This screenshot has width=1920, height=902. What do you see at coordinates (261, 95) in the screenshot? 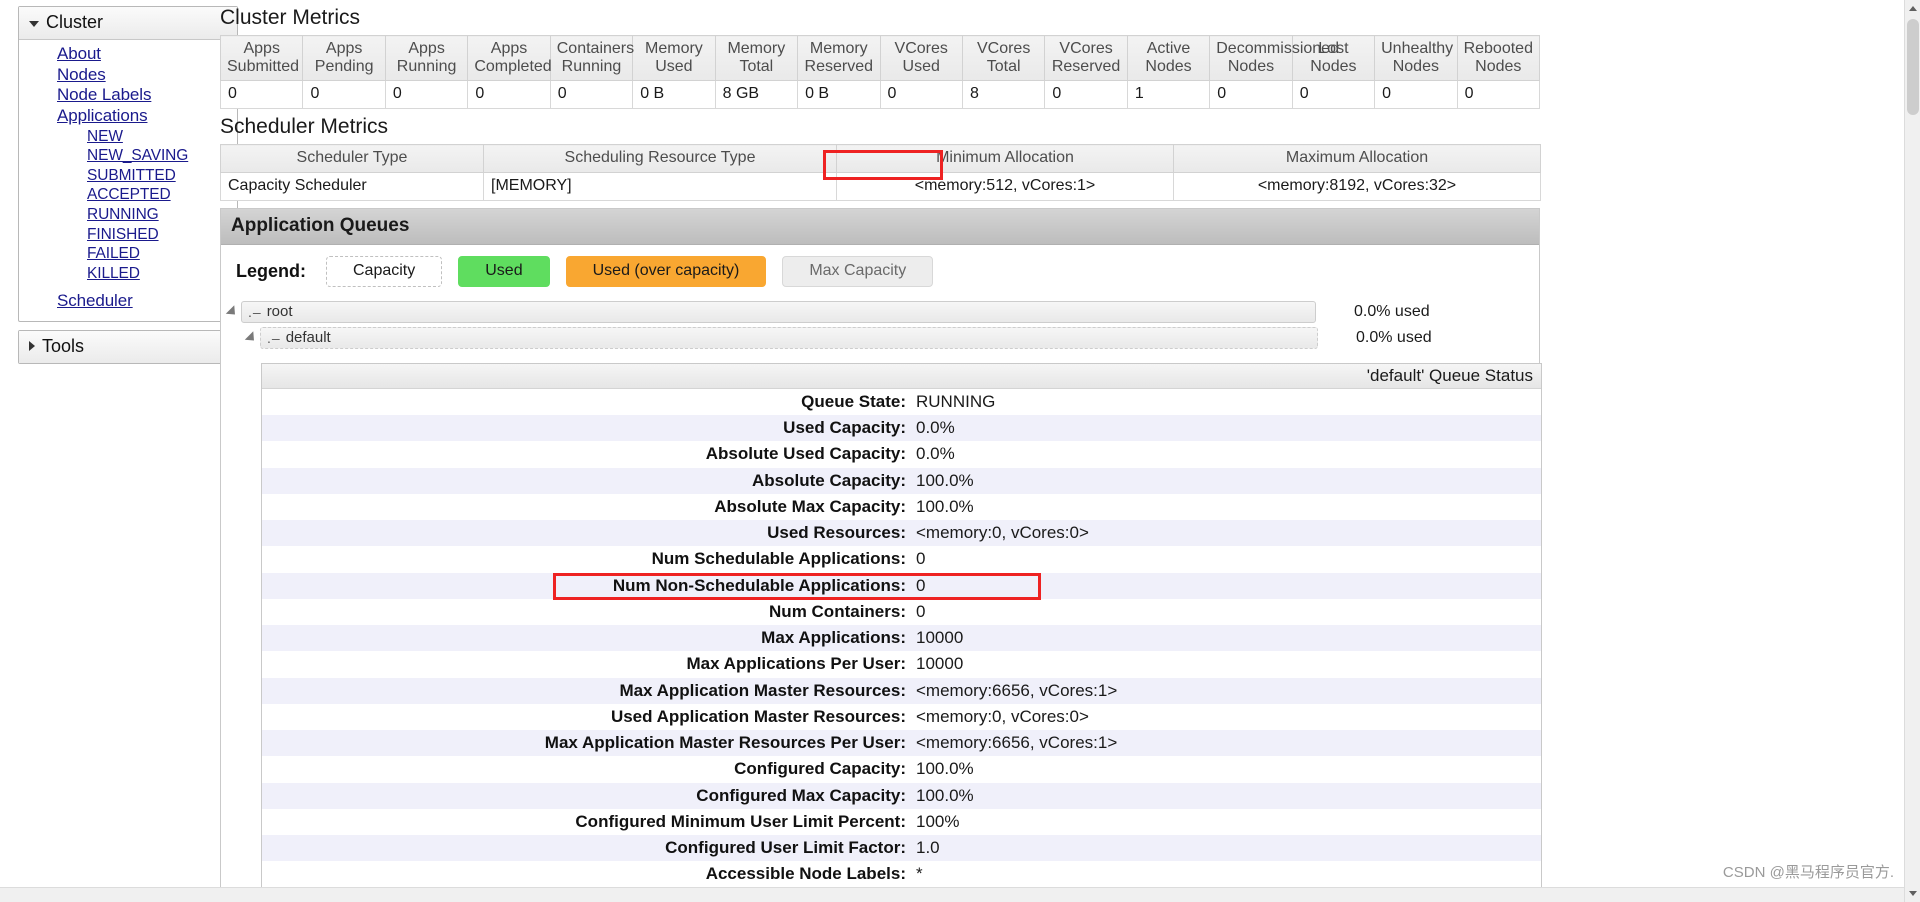
I see `val-apps-submitted: 0` at bounding box center [261, 95].